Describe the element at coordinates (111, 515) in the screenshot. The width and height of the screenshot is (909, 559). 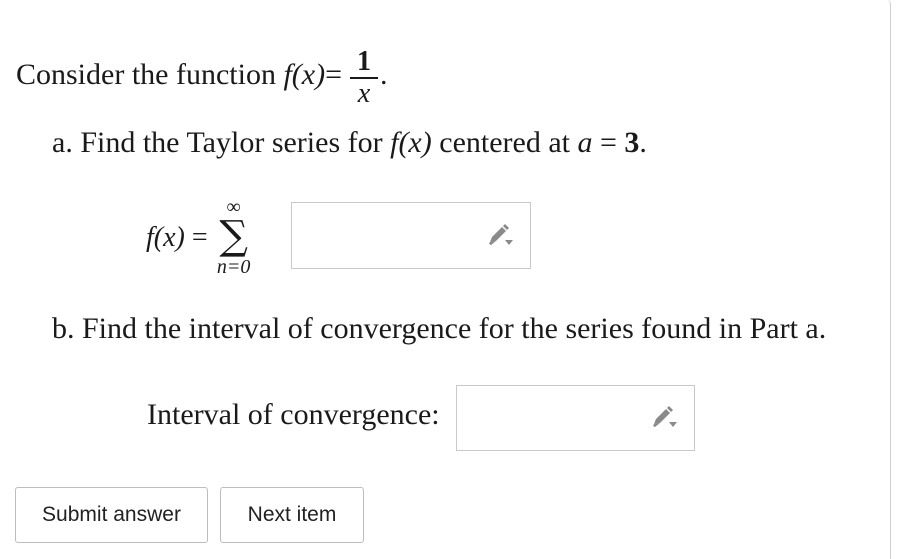
I see `submit-answer-button: Submit answer` at that location.